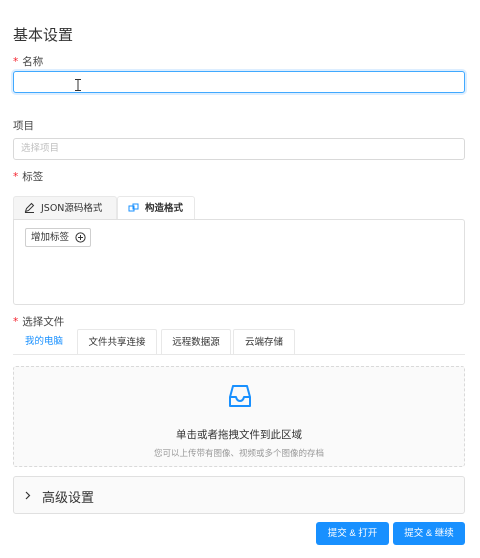 This screenshot has width=480, height=558. What do you see at coordinates (78, 85) in the screenshot?
I see `text-cursor-icon` at bounding box center [78, 85].